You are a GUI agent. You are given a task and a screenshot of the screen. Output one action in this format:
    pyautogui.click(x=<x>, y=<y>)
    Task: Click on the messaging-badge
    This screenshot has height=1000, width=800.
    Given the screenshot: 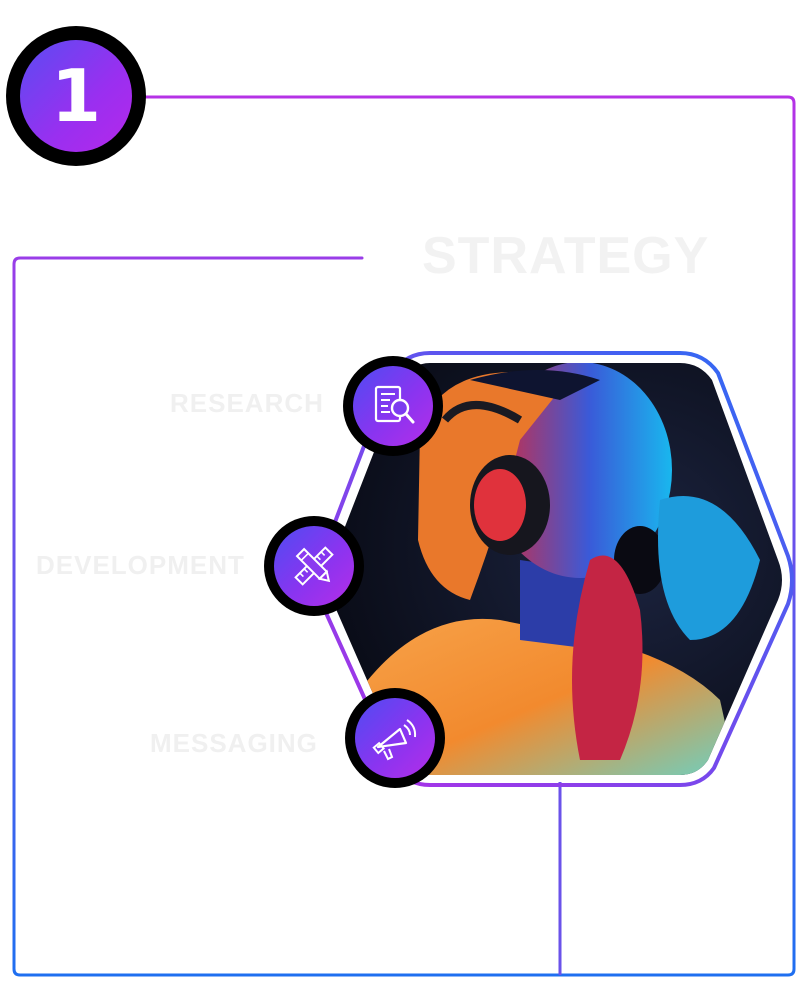 What is the action you would take?
    pyautogui.click(x=395, y=738)
    